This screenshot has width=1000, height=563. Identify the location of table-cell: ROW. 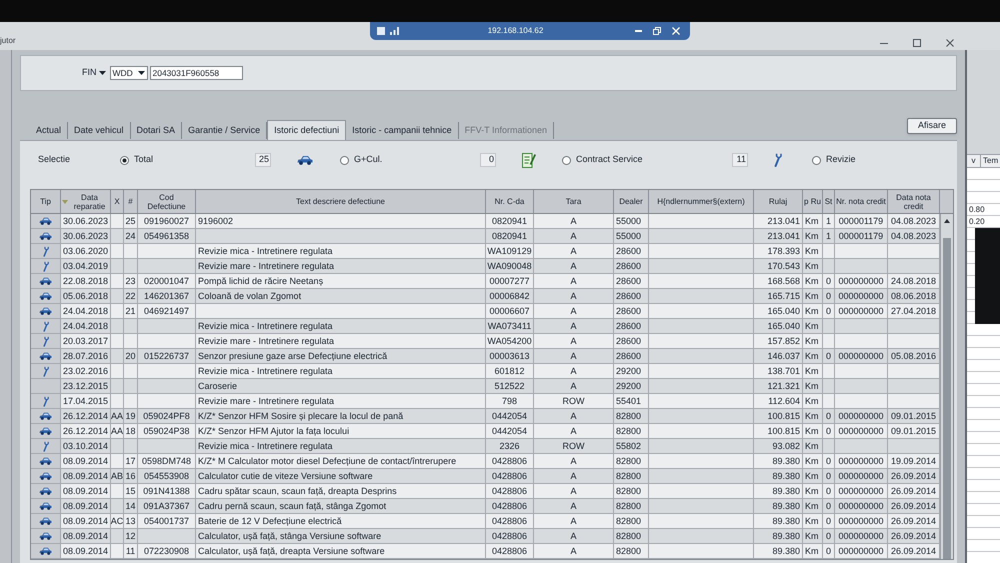
(574, 446).